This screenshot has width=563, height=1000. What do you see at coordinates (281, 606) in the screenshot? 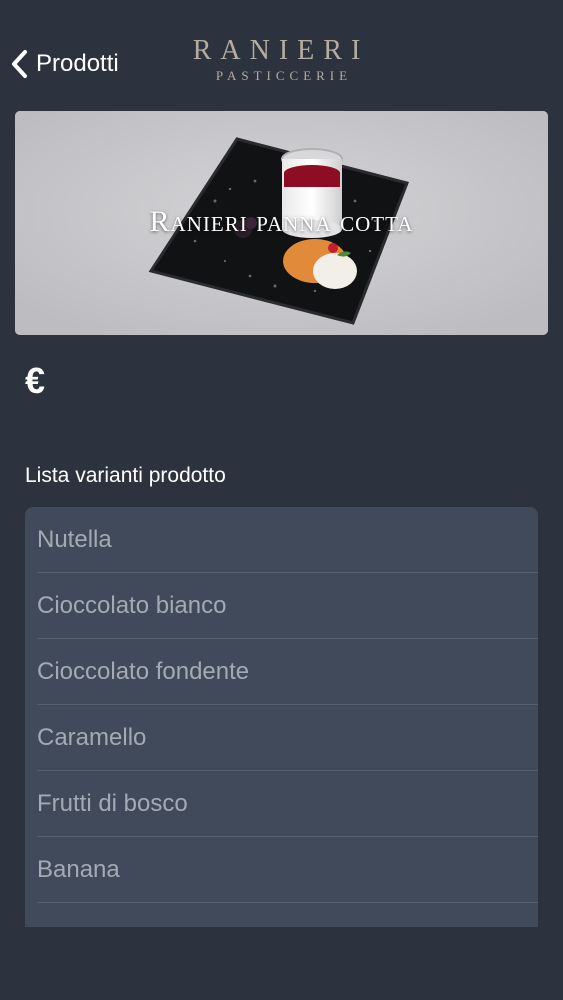
I see `list-item: Cioccolato bianco` at bounding box center [281, 606].